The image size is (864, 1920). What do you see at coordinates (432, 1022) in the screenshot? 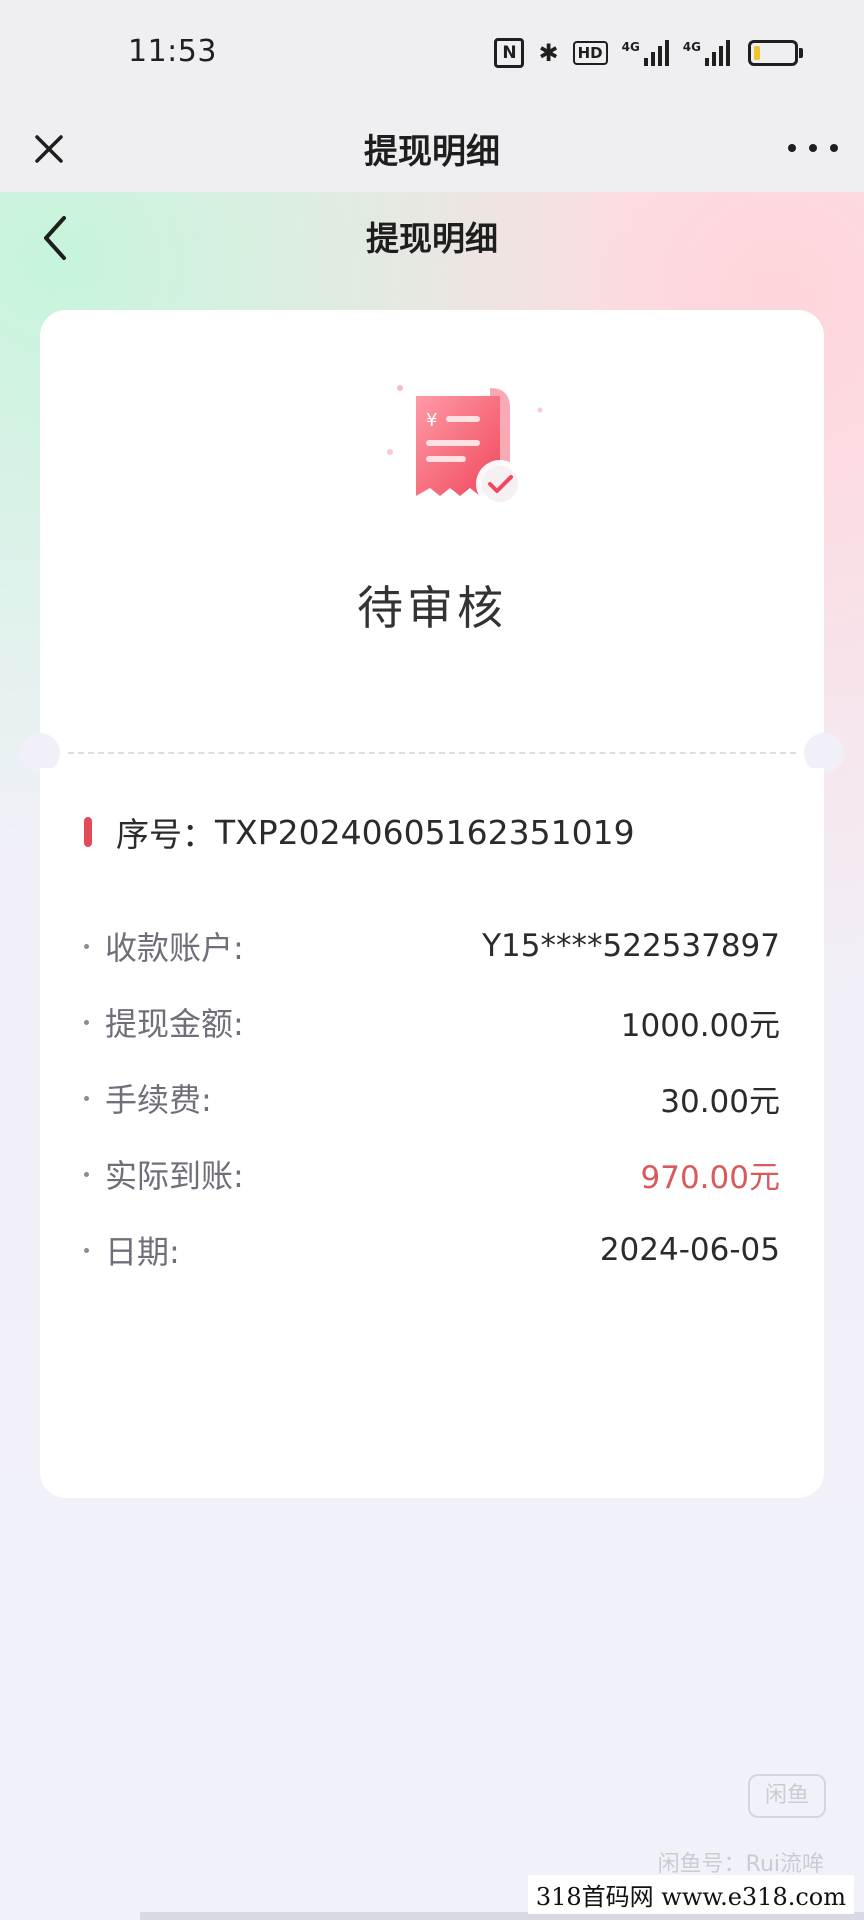
I see `detail-row-amount: 提现金额: 1000.00元` at bounding box center [432, 1022].